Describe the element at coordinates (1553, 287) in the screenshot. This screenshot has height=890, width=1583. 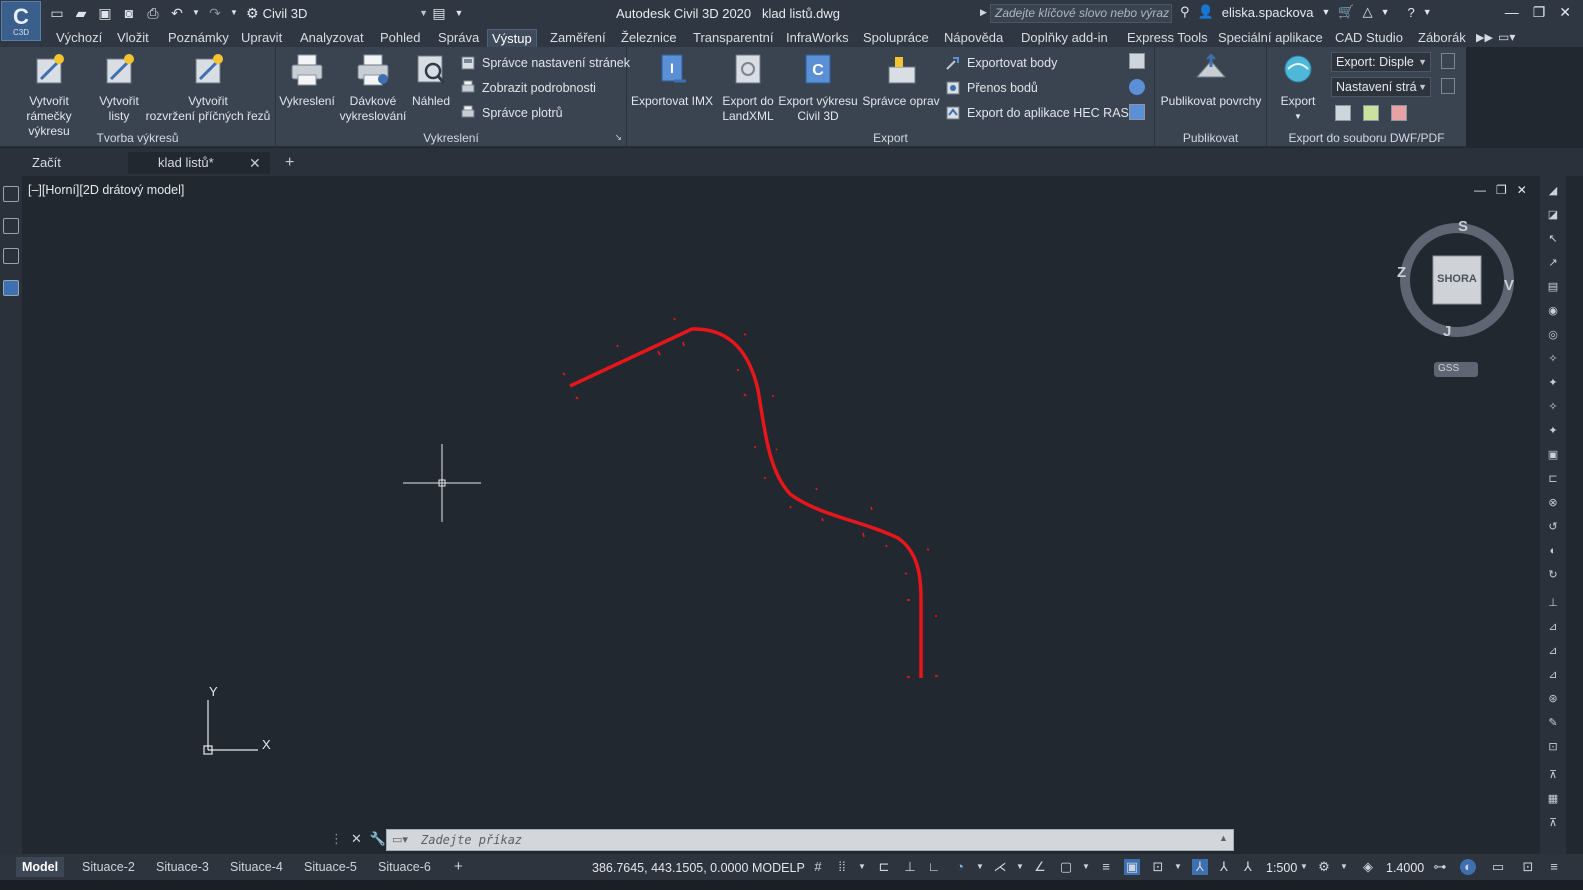
I see `tool-5-icon: ▤` at that location.